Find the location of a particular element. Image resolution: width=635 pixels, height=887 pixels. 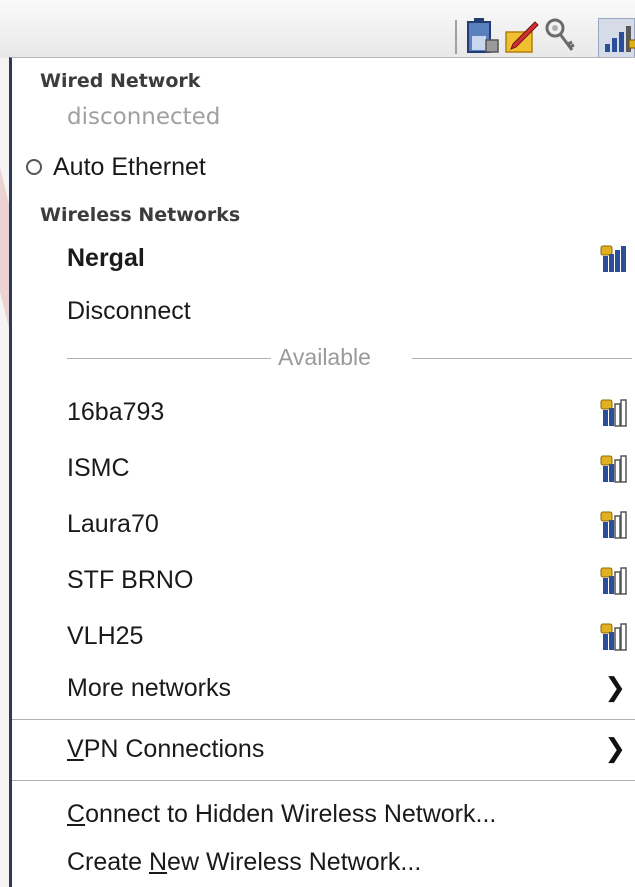

network-name: Nergal is located at coordinates (106, 258).